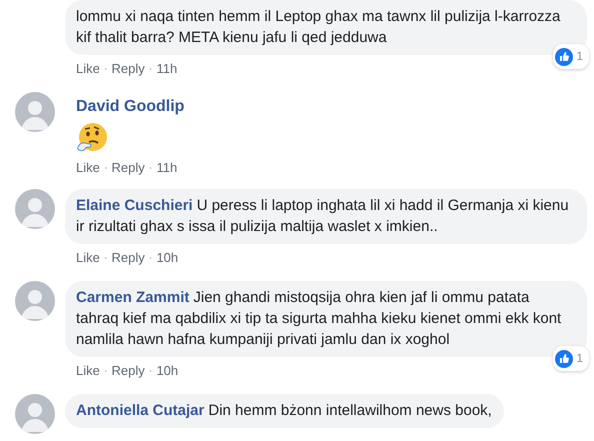 This screenshot has height=441, width=594. What do you see at coordinates (130, 107) in the screenshot?
I see `author-name: David Goodlip` at bounding box center [130, 107].